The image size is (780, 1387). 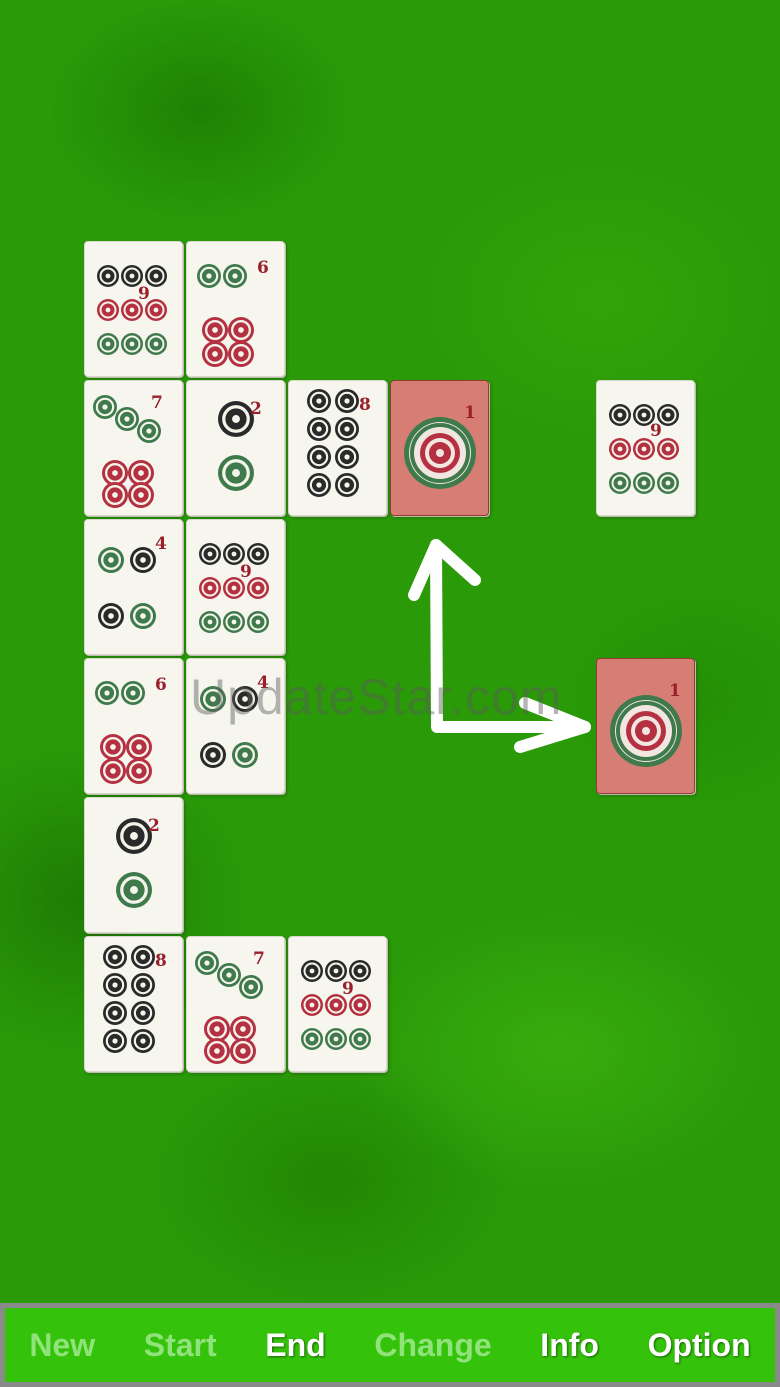 I want to click on tile-number: 6, so click(x=263, y=268).